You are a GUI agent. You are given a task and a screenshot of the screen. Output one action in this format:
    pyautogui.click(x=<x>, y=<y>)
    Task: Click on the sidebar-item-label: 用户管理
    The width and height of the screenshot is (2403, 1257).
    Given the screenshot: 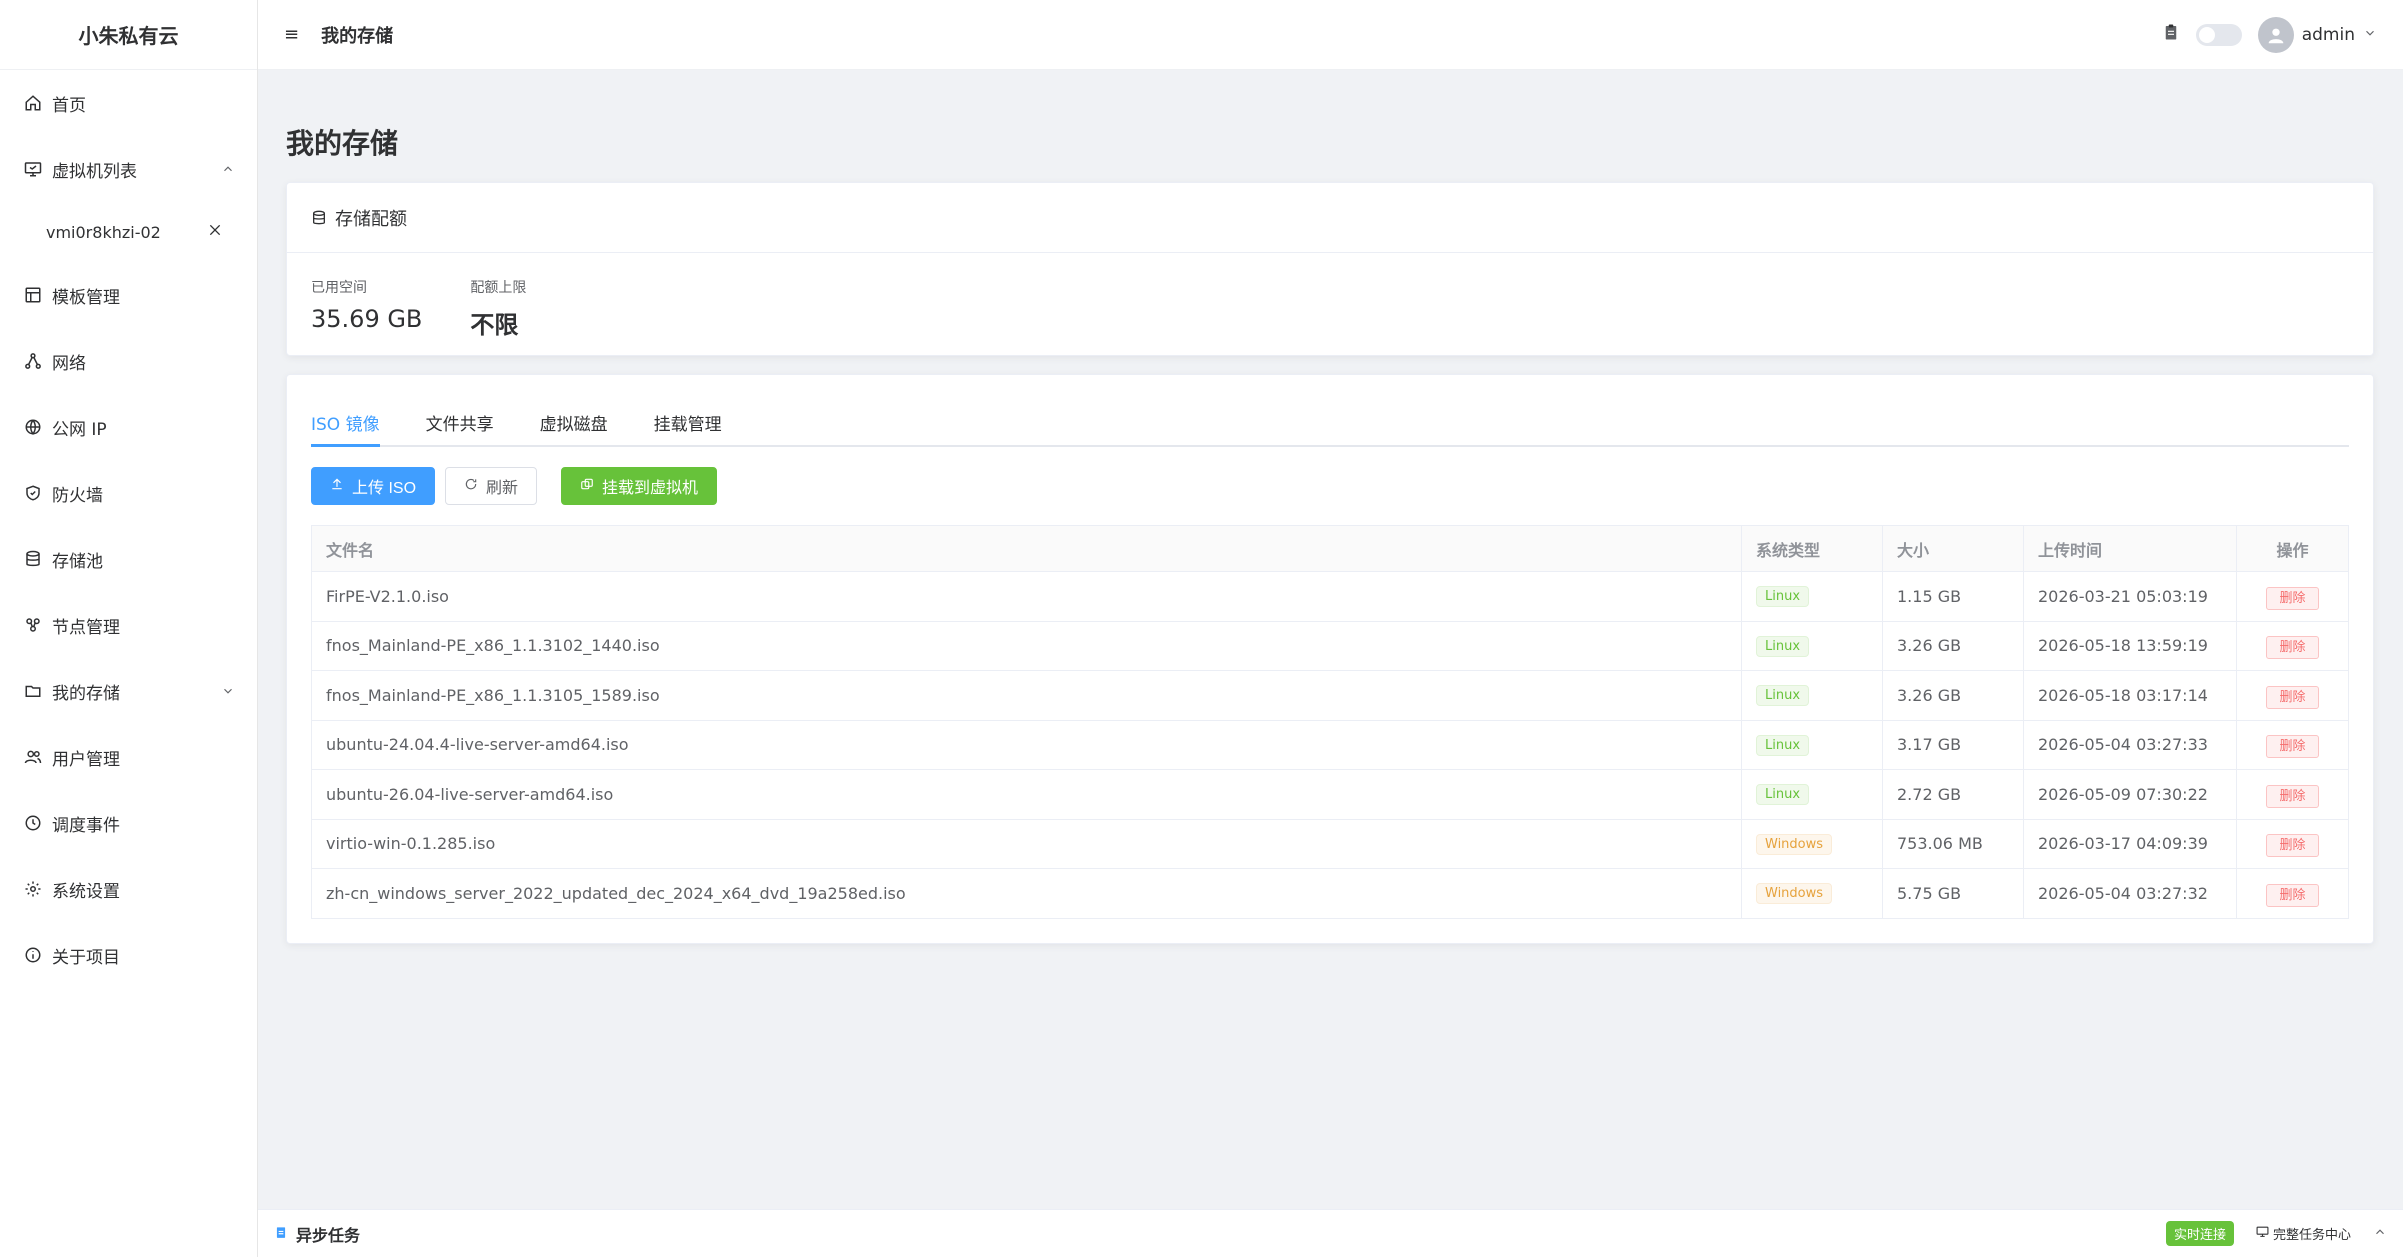 What is the action you would take?
    pyautogui.click(x=86, y=759)
    